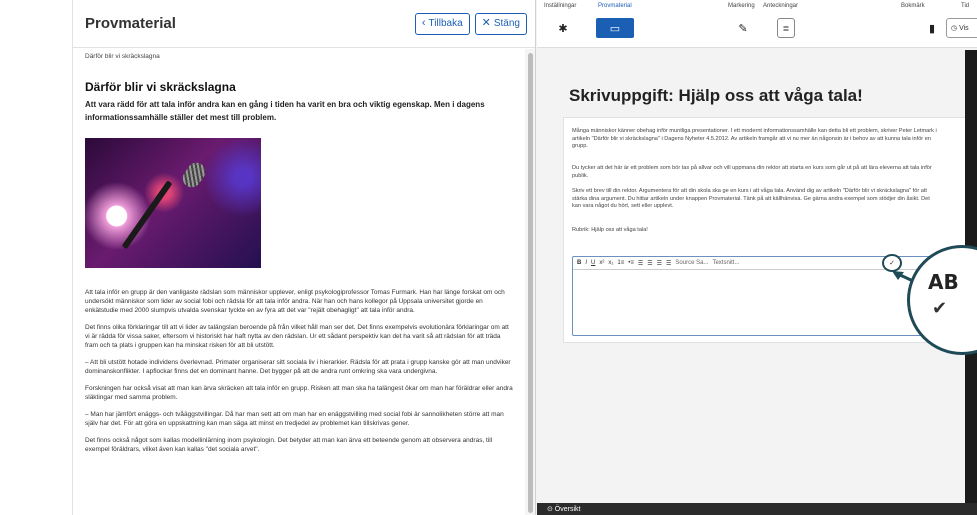  What do you see at coordinates (579, 263) in the screenshot?
I see `bold-button: B` at bounding box center [579, 263].